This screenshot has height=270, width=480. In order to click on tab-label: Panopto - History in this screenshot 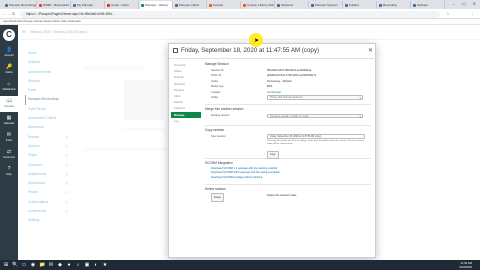, I will do `click(157, 5)`.